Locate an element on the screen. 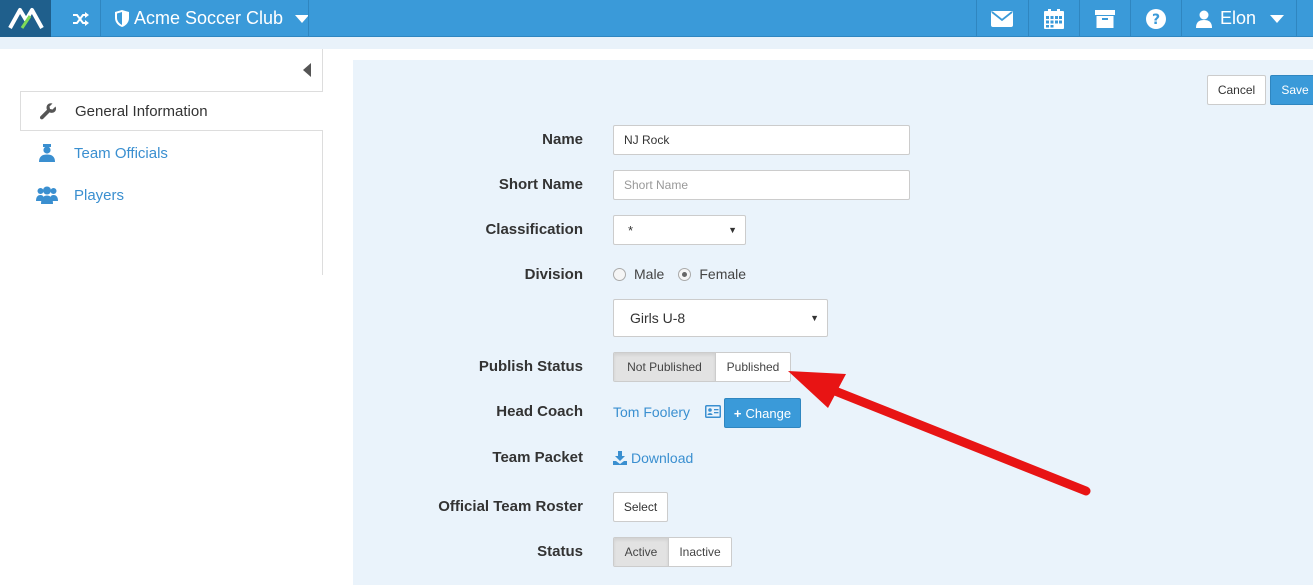  logo-icon is located at coordinates (25, 18).